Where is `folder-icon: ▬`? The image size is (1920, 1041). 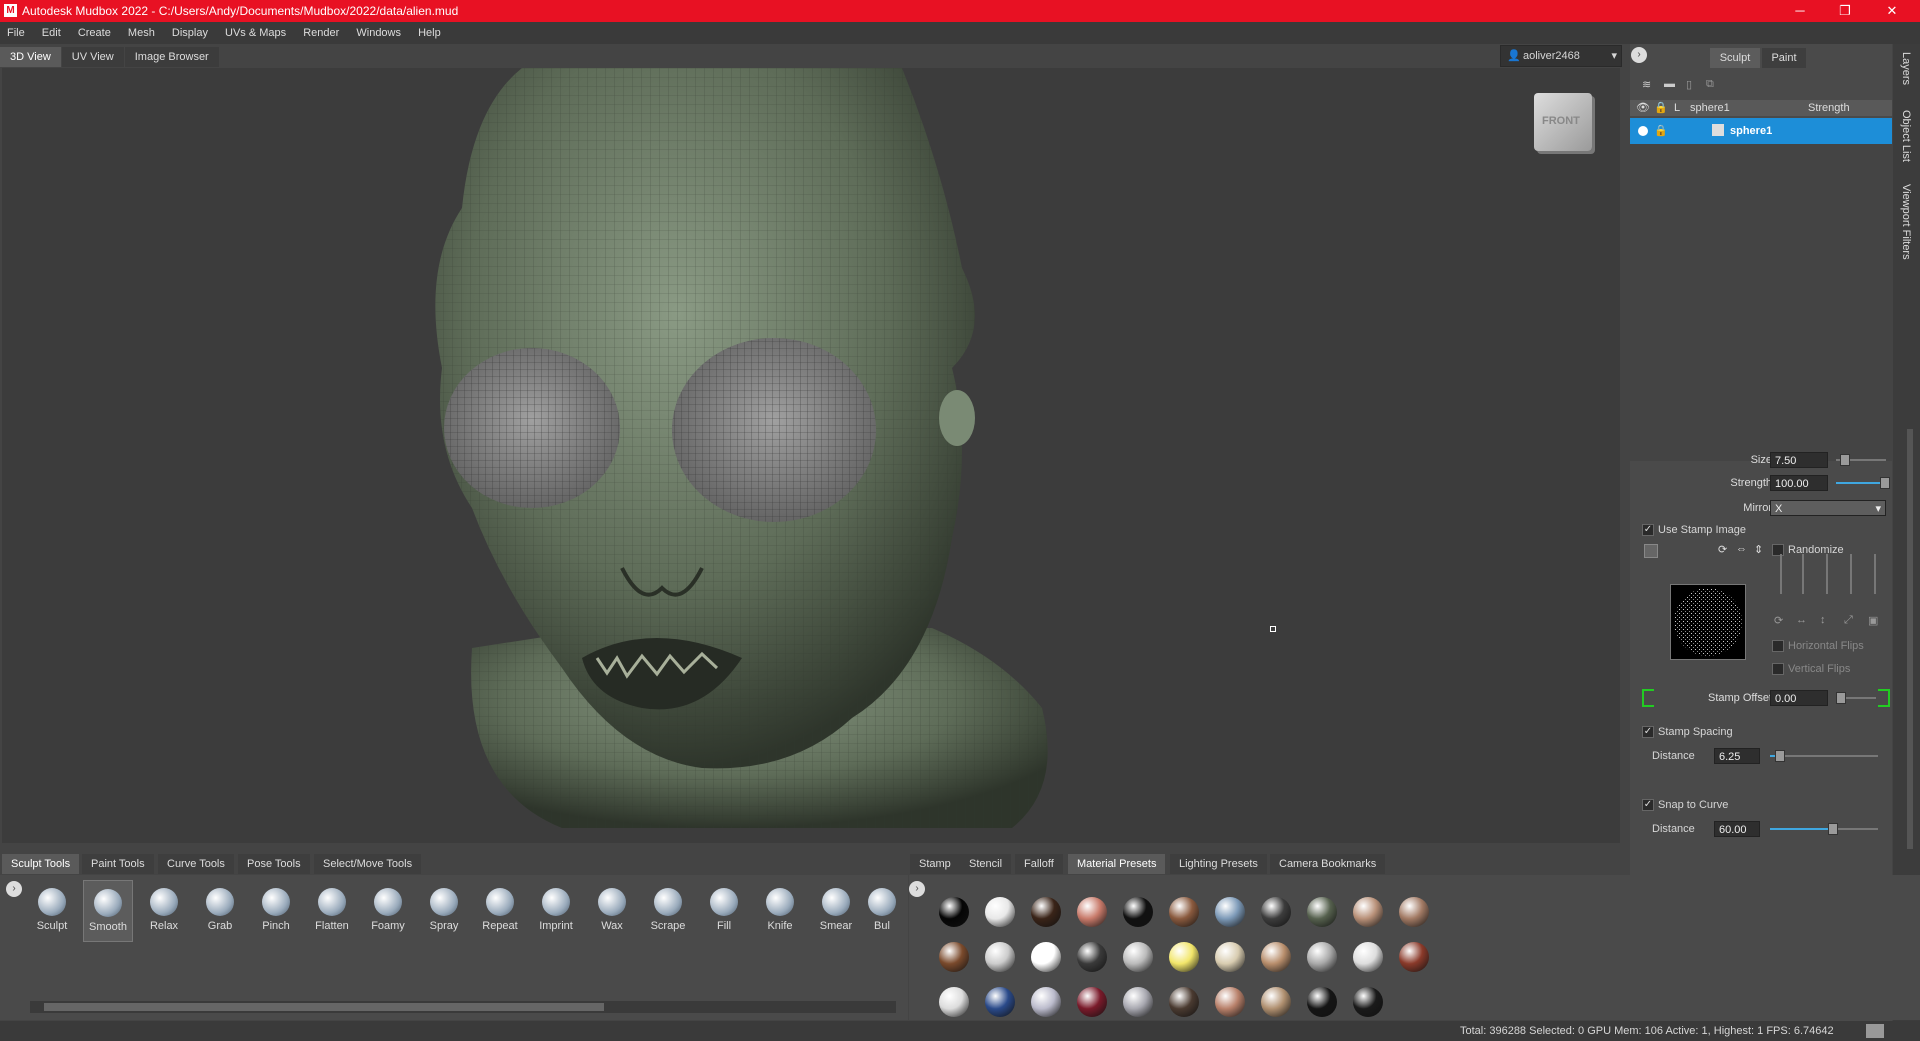 folder-icon: ▬ is located at coordinates (1669, 84).